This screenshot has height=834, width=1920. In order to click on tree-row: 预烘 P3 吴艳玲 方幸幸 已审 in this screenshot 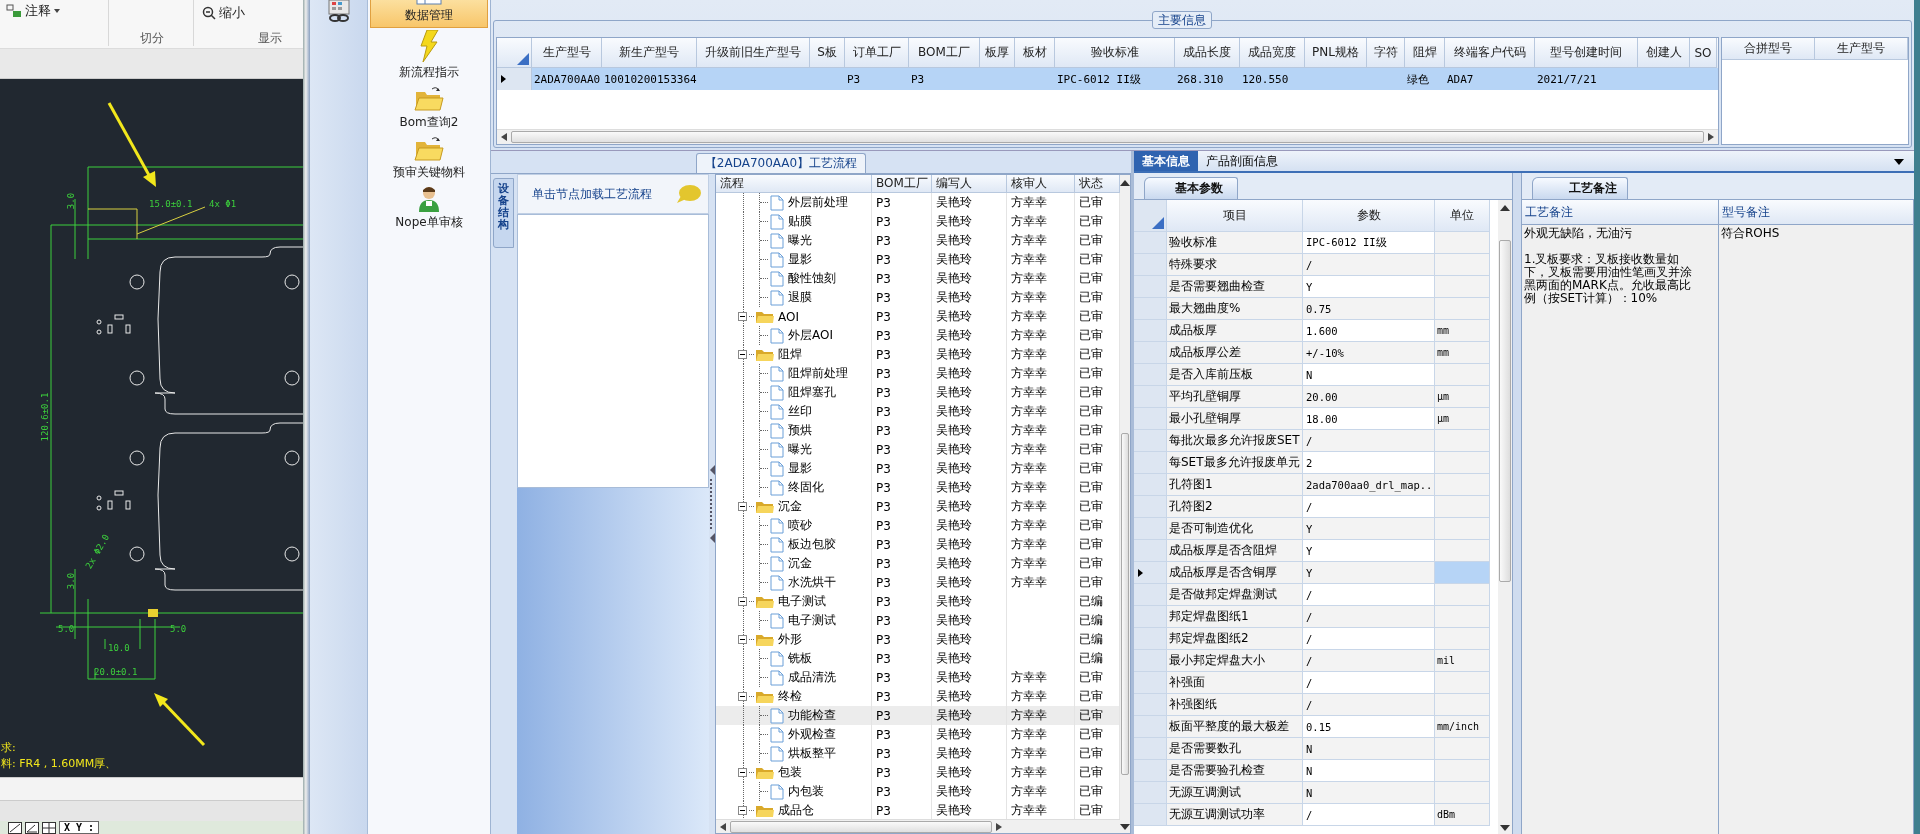, I will do `click(918, 430)`.